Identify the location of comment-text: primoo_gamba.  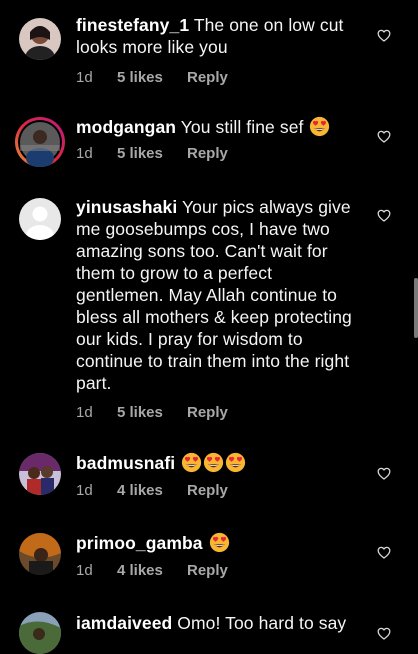
(221, 543).